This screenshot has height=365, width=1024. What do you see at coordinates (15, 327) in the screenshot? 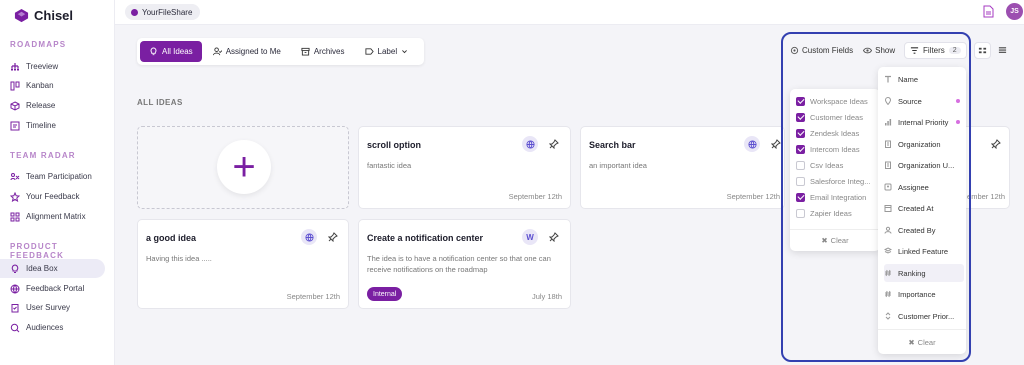
I see `audience-icon` at bounding box center [15, 327].